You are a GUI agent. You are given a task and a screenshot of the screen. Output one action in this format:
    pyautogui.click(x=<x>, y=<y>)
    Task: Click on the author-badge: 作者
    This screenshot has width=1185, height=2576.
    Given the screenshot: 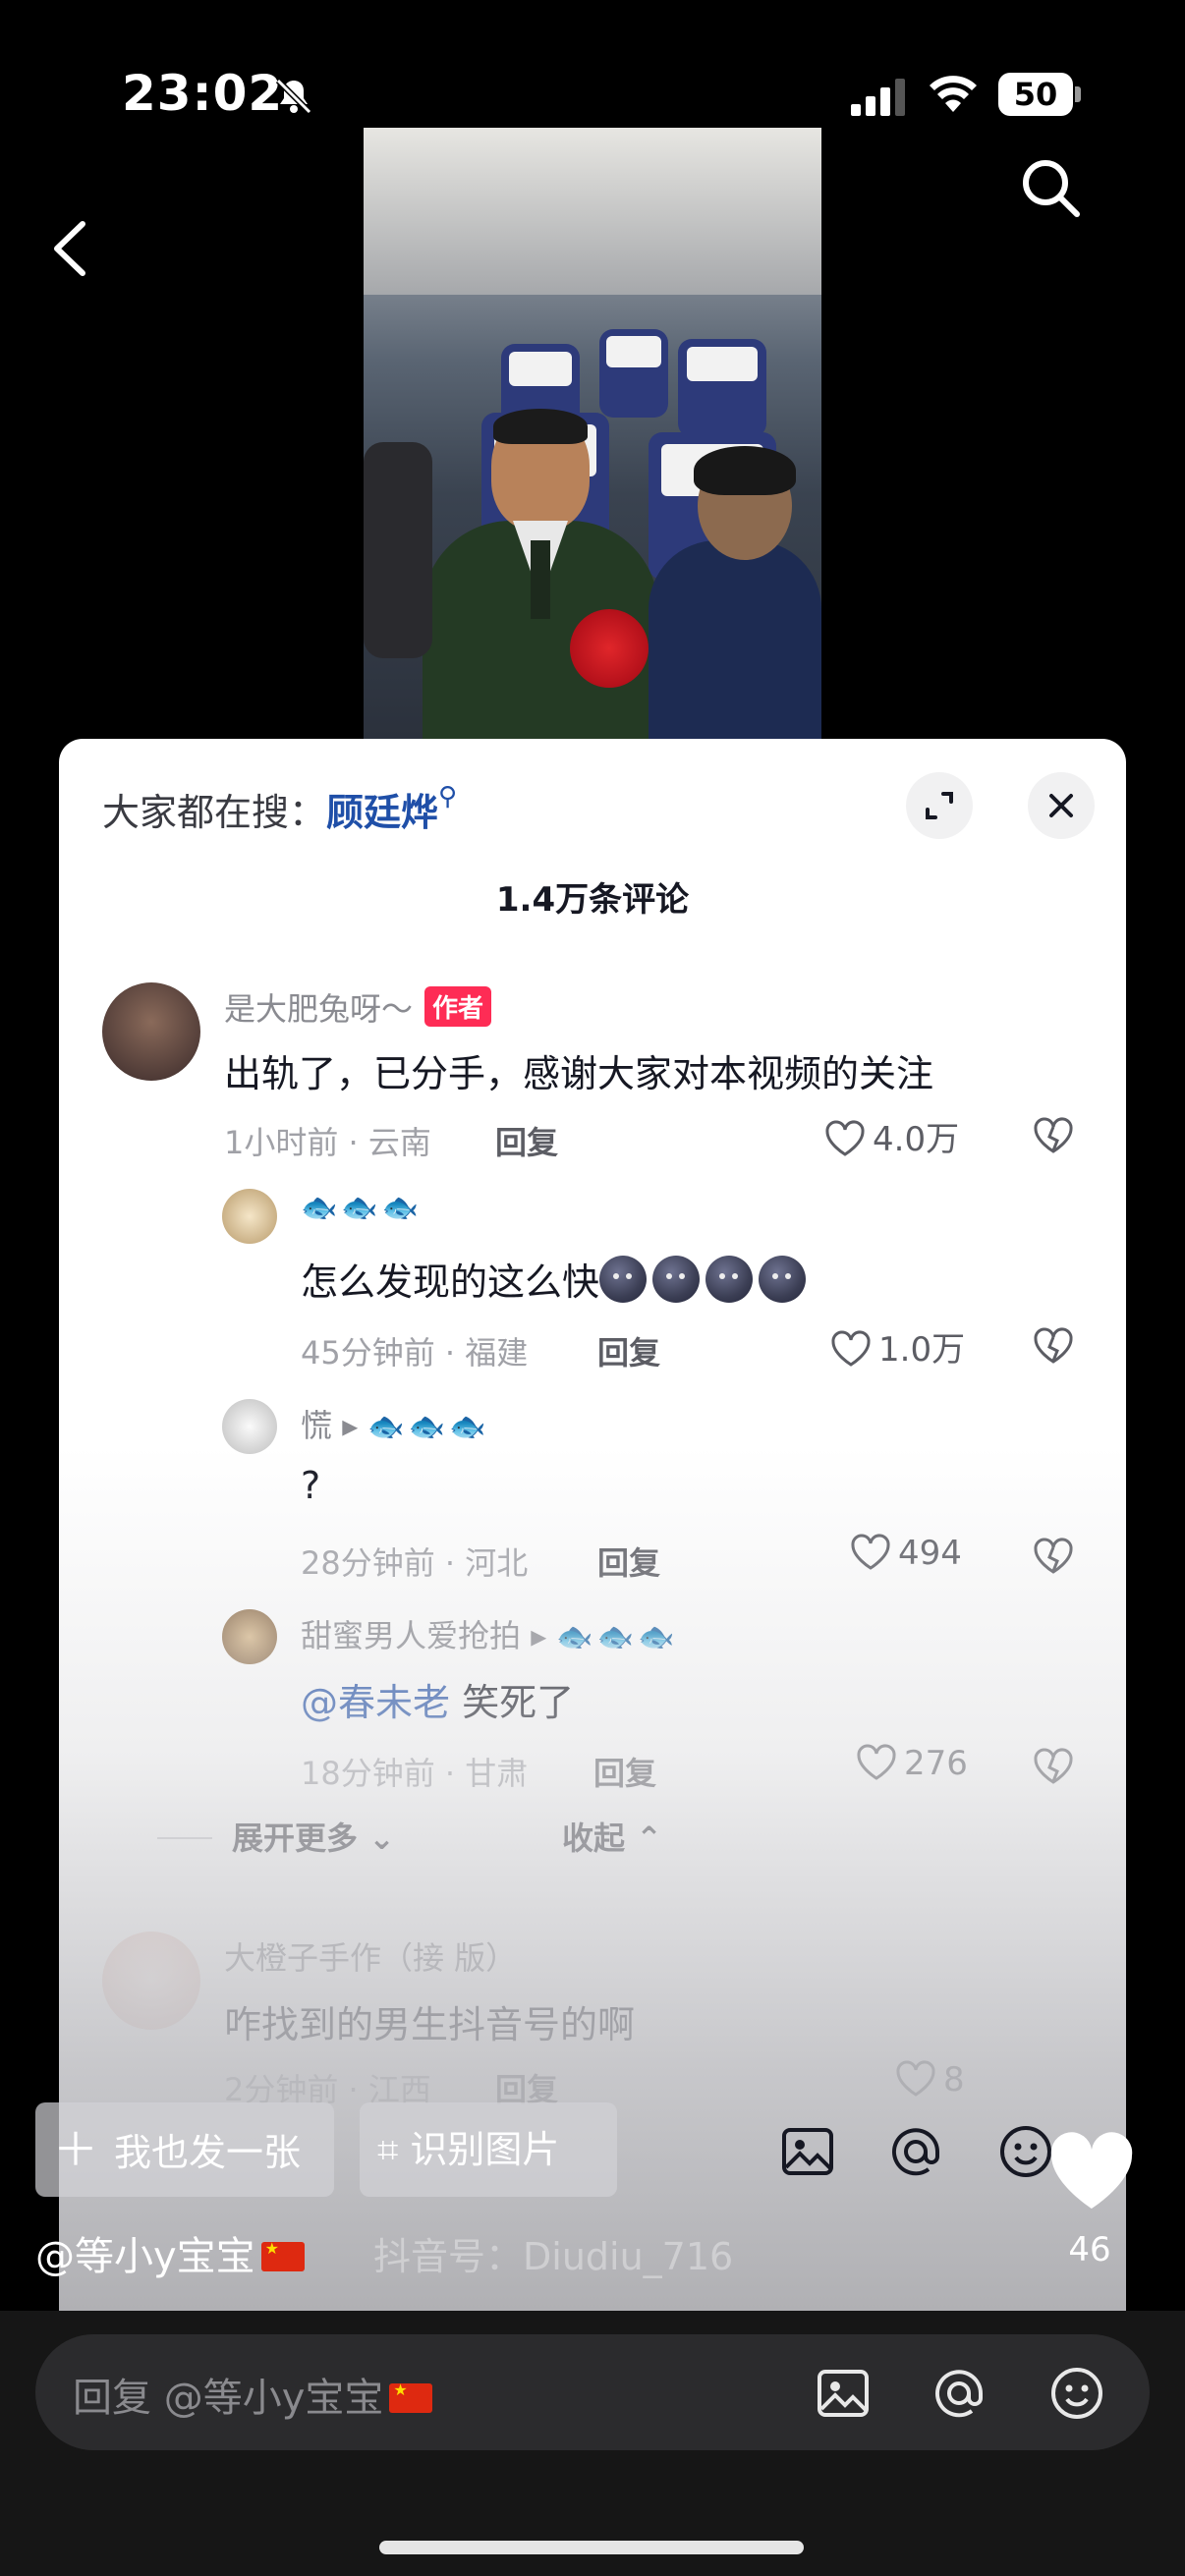 What is the action you would take?
    pyautogui.click(x=458, y=1006)
    